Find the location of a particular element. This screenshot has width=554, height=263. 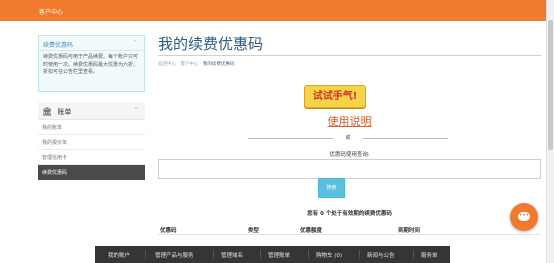

bottom-nav-news: 新闻与公告 is located at coordinates (381, 255).